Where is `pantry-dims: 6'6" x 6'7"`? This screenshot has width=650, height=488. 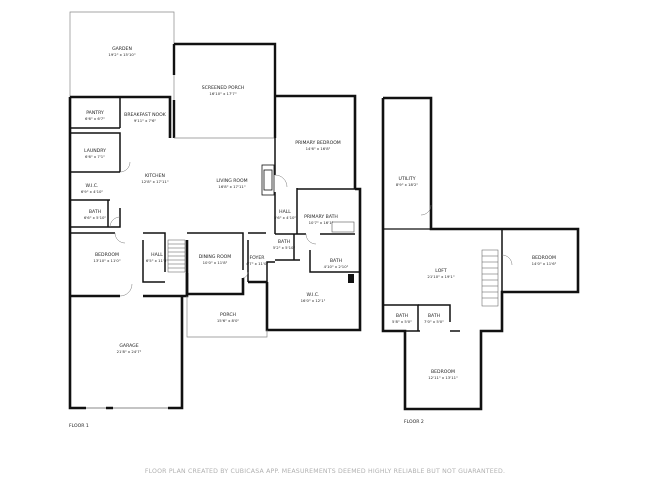 pantry-dims: 6'6" x 6'7" is located at coordinates (95, 118).